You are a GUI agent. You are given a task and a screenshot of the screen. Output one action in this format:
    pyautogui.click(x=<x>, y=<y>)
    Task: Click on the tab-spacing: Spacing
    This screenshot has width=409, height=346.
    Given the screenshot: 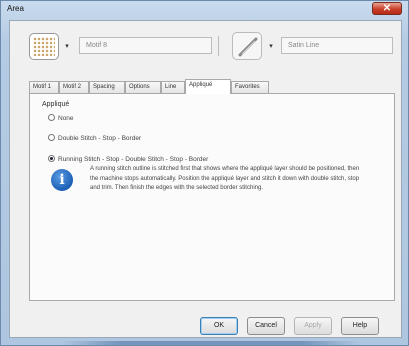 What is the action you would take?
    pyautogui.click(x=107, y=87)
    